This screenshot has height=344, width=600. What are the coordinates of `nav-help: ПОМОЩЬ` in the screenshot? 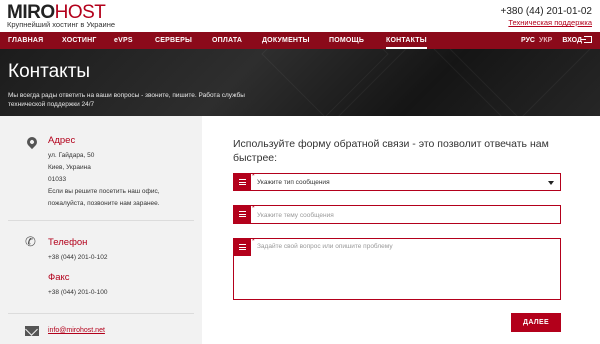 It's located at (346, 40).